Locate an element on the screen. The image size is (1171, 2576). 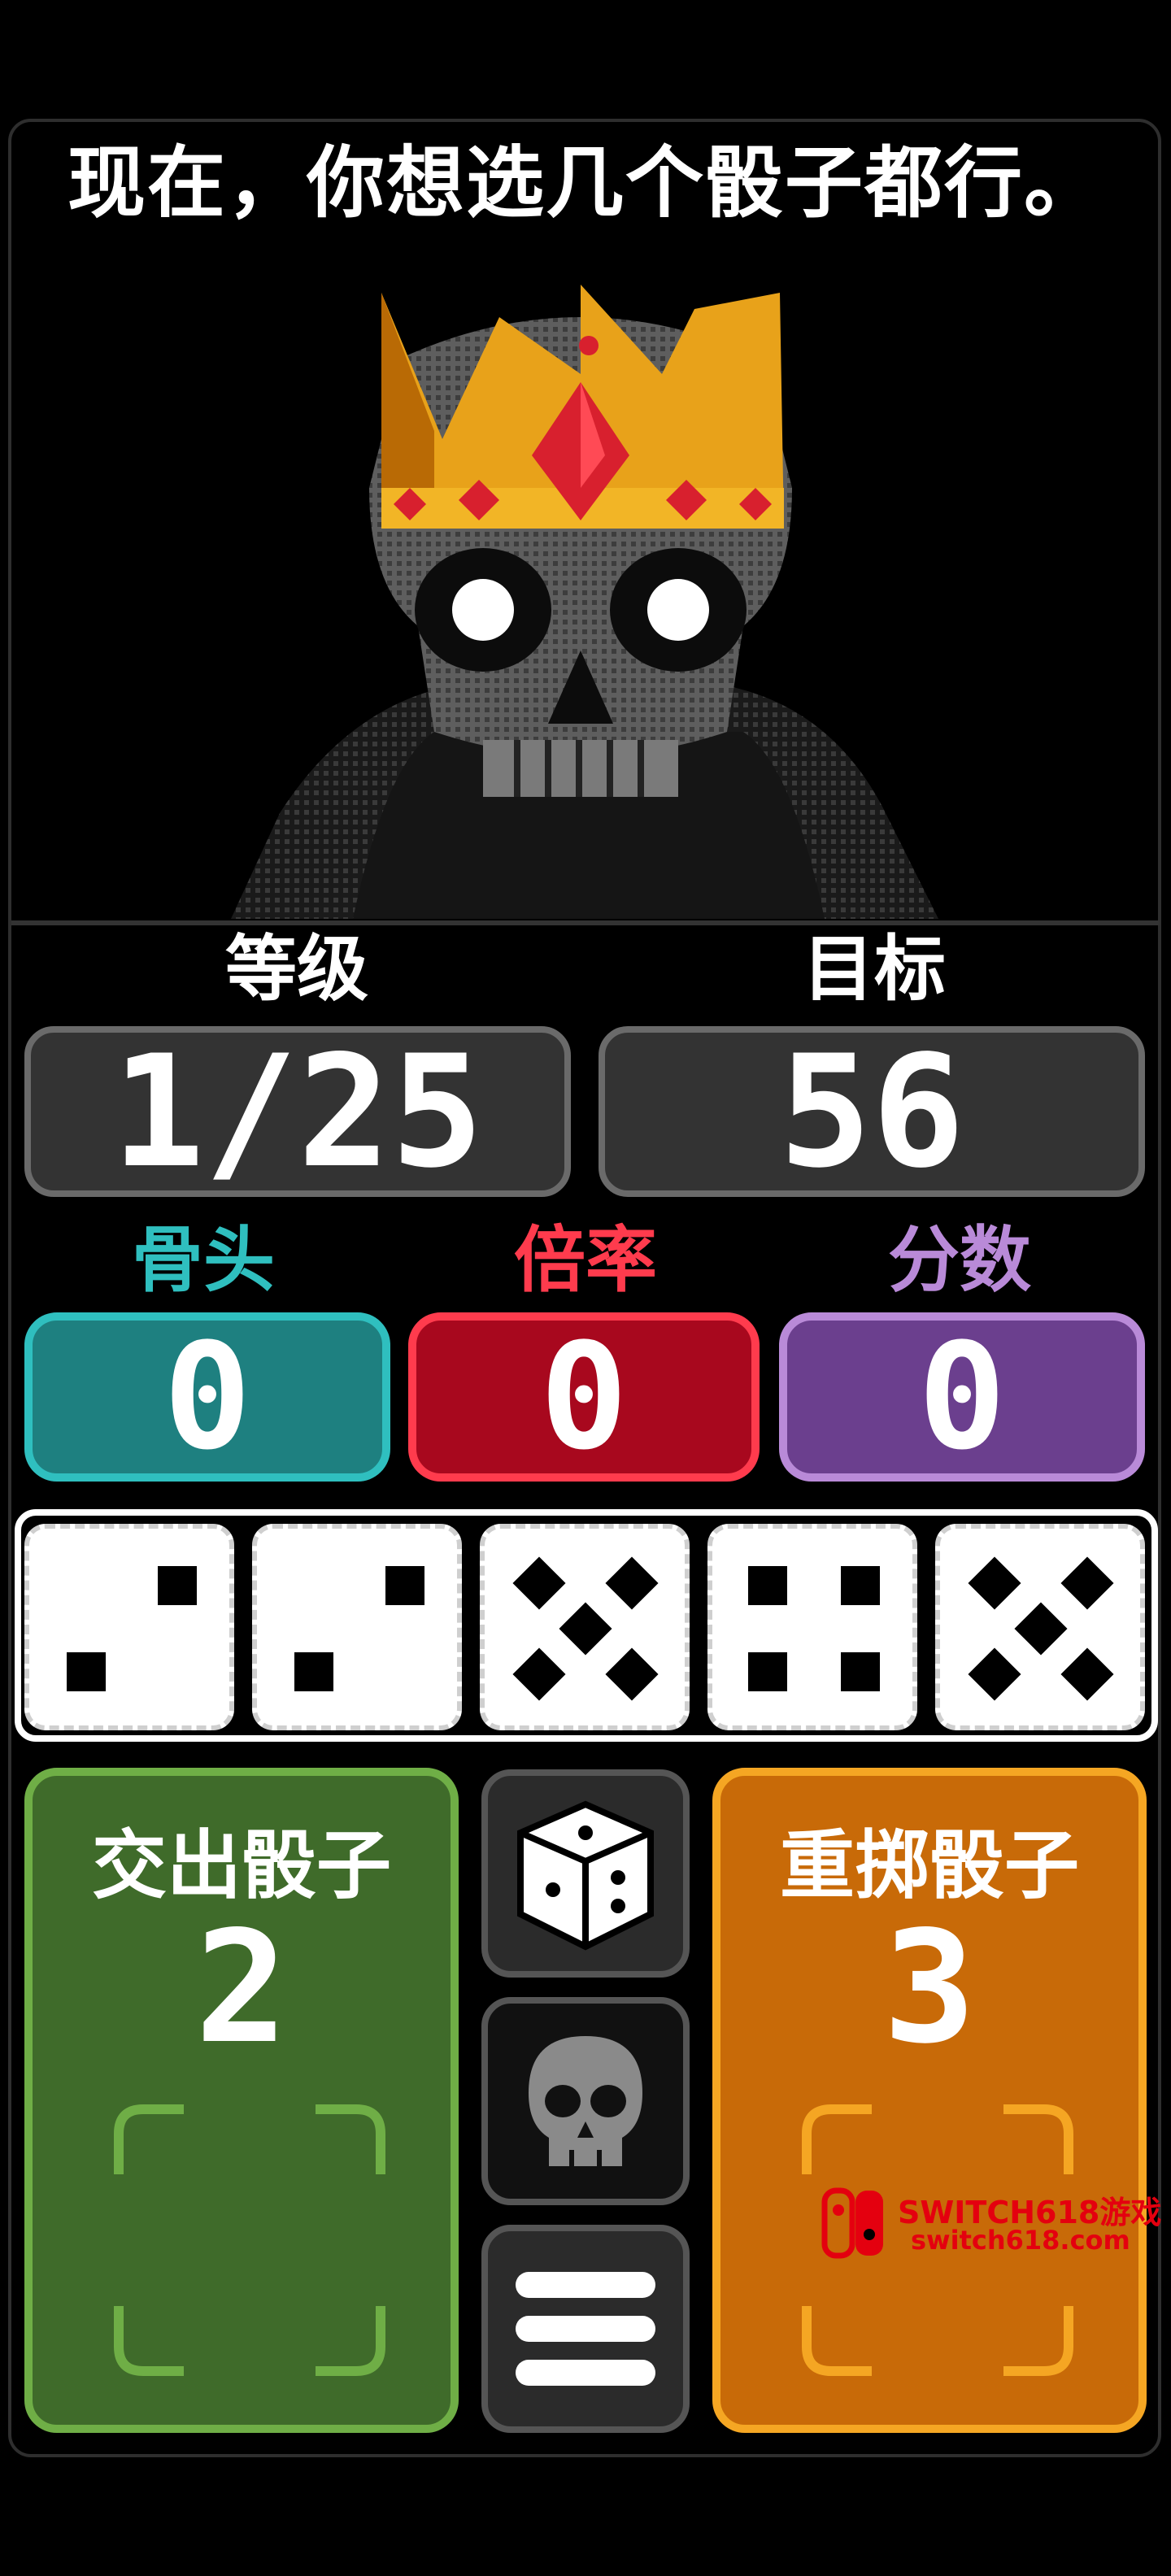
skull-king-portrait is located at coordinates (584, 602).